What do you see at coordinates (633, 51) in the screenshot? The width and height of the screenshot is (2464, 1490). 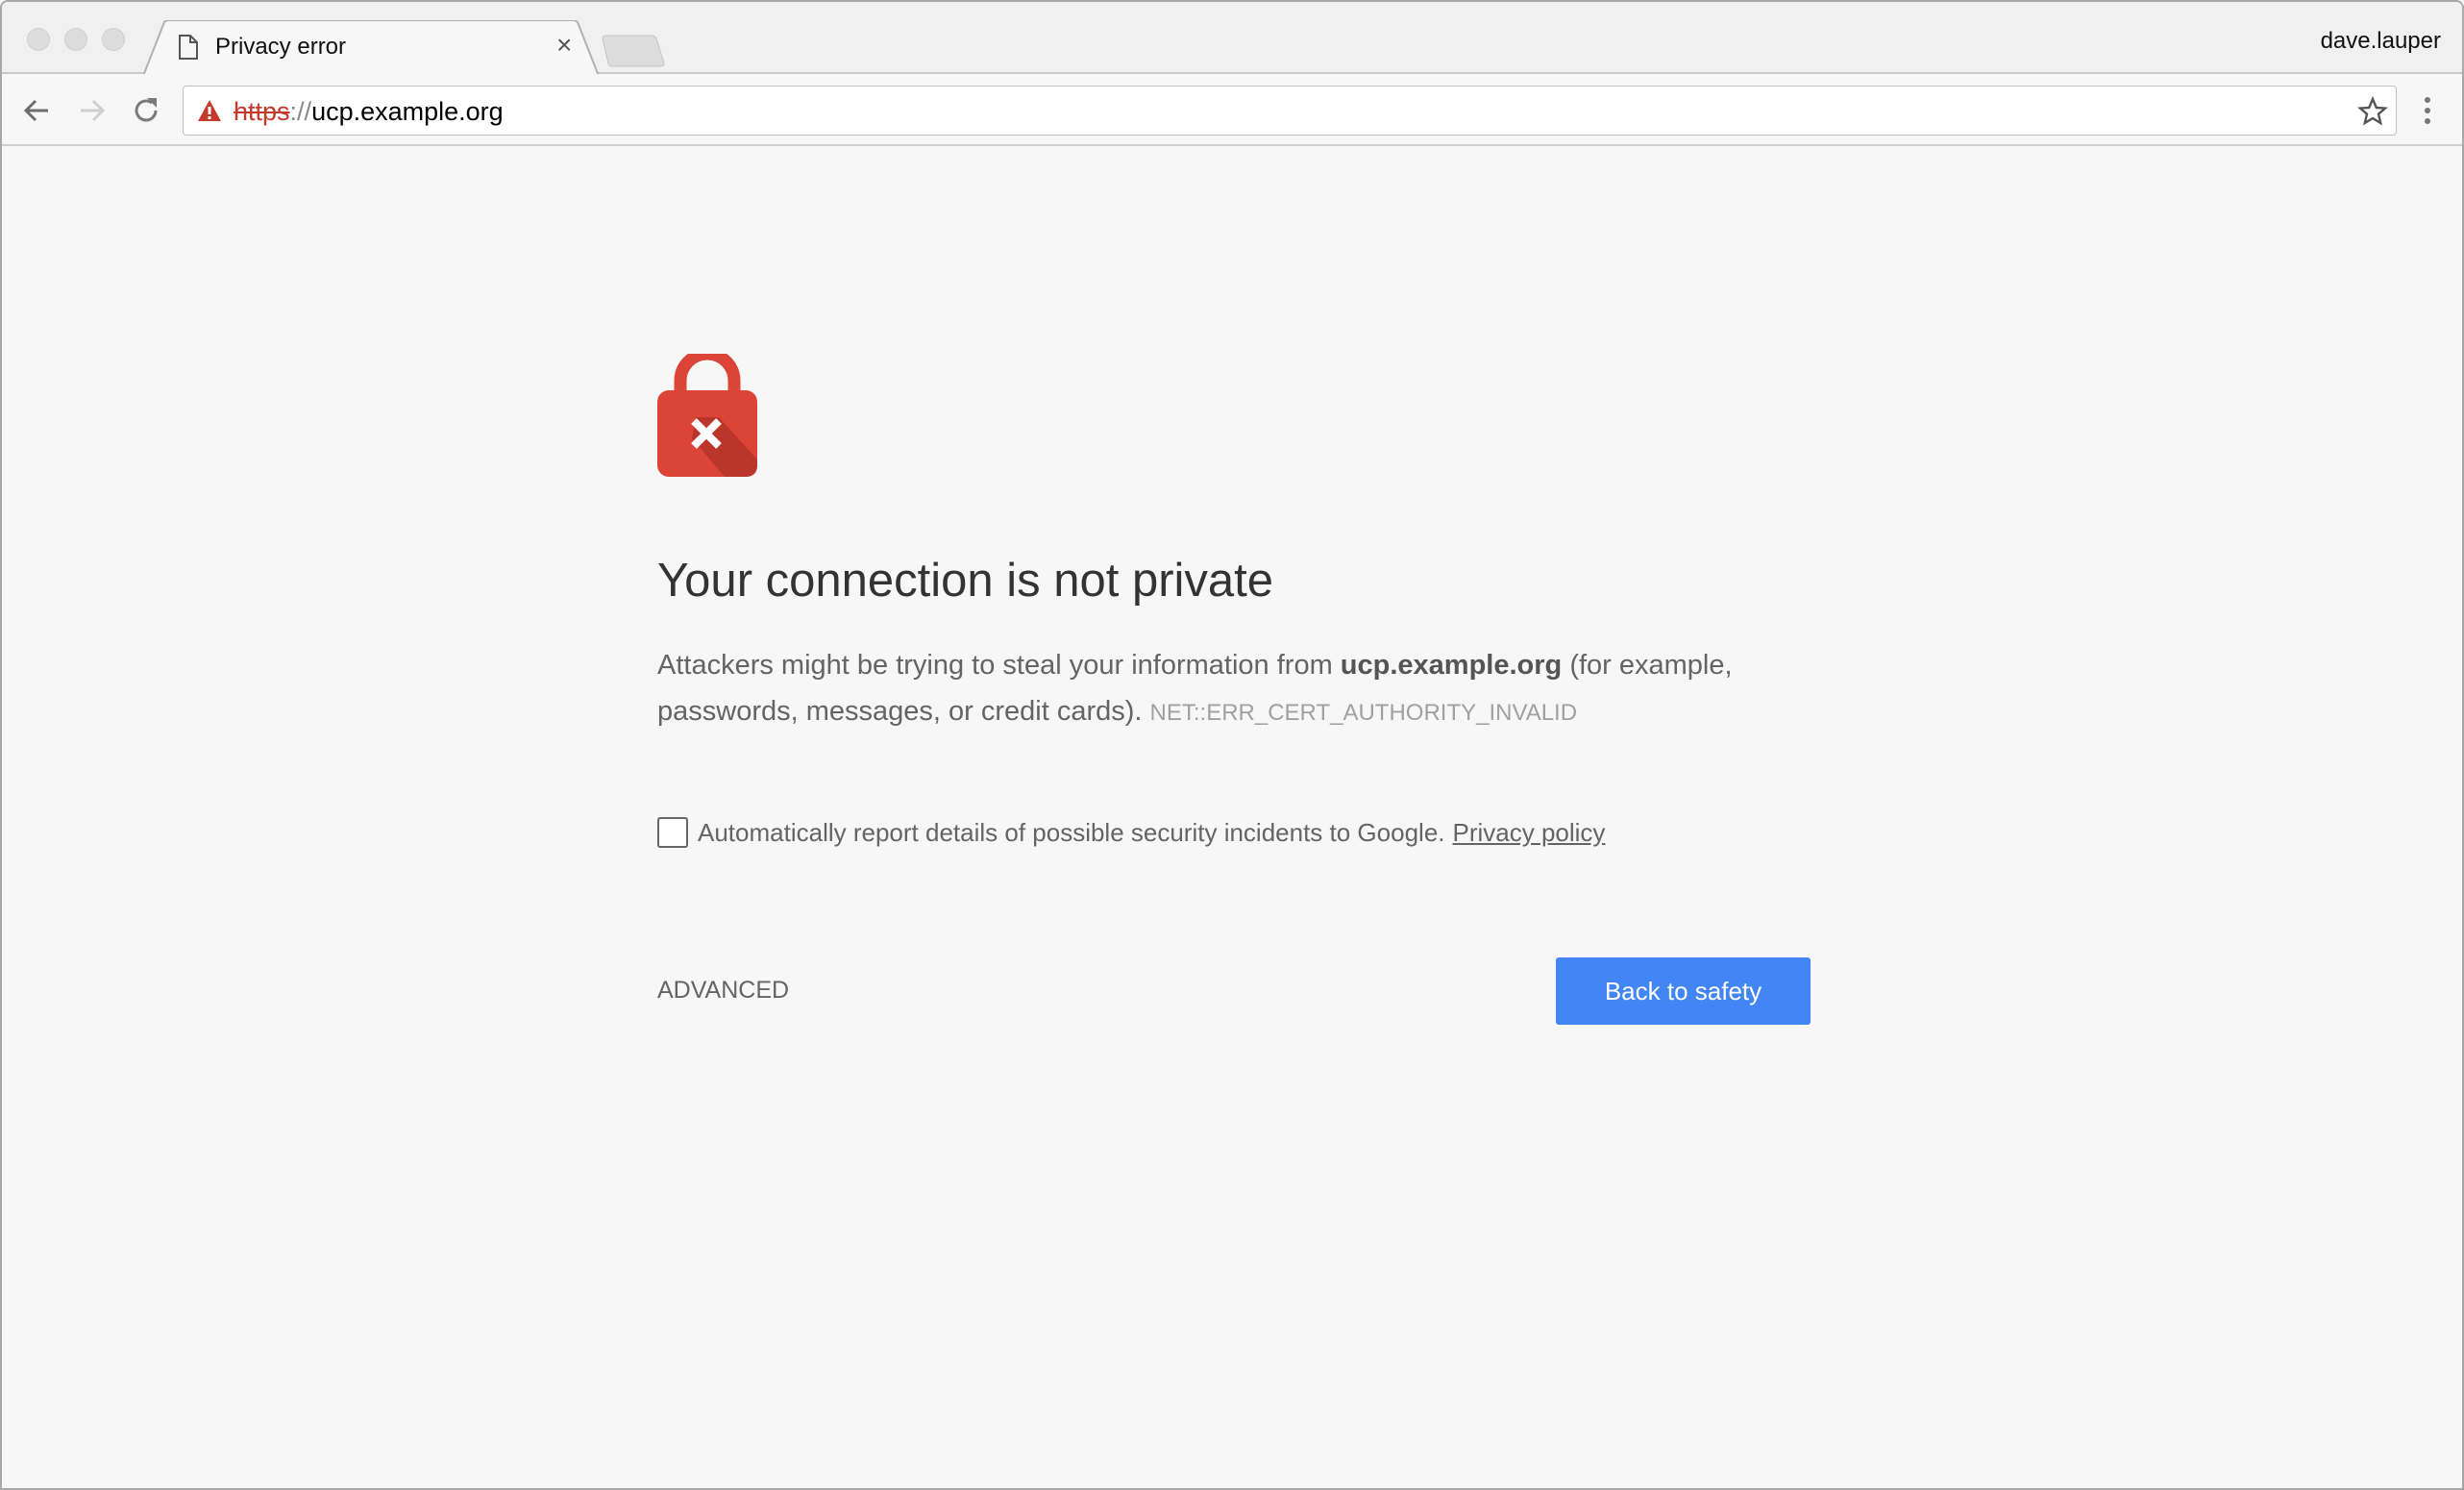 I see `new-tab-button` at bounding box center [633, 51].